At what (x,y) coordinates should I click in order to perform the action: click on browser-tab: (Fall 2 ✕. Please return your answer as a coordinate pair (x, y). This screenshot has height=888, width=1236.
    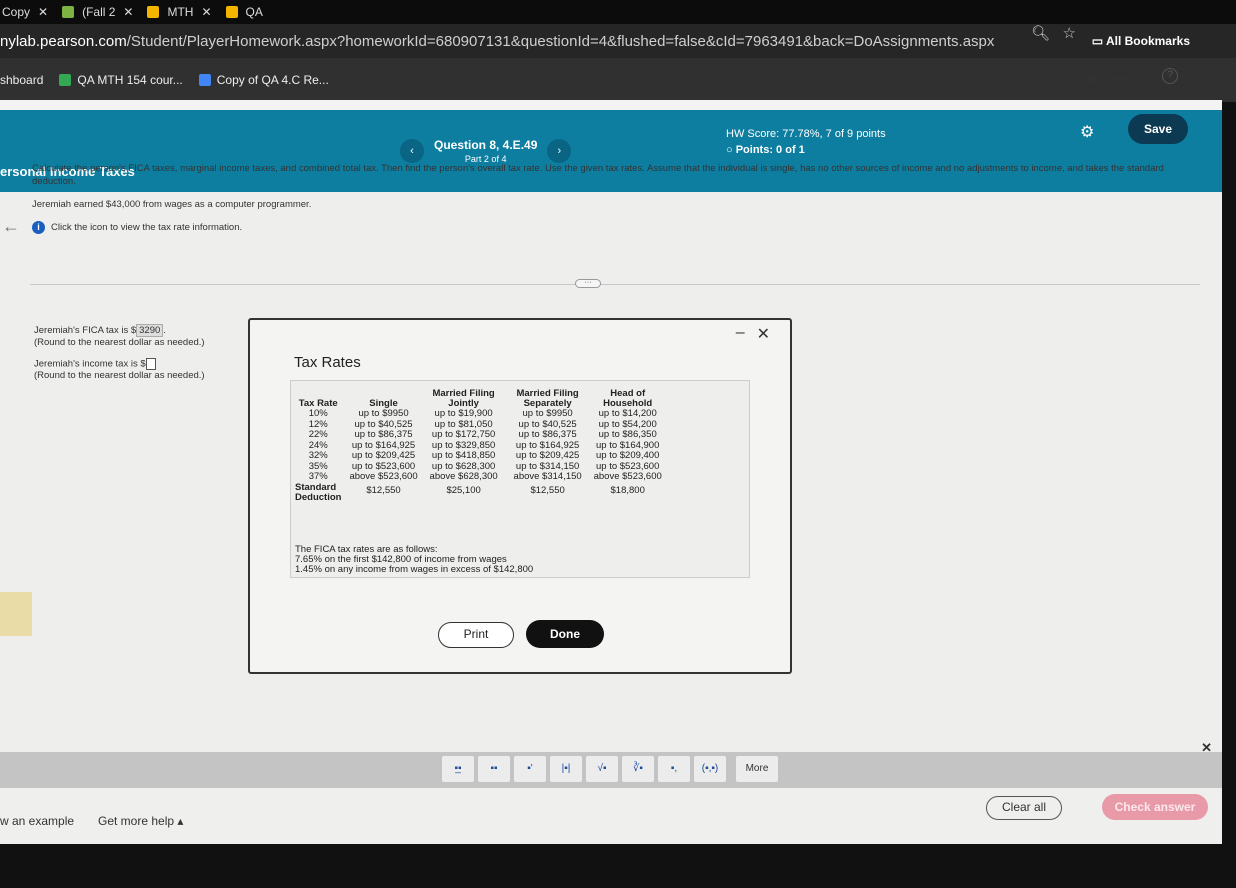
    Looking at the image, I should click on (97, 12).